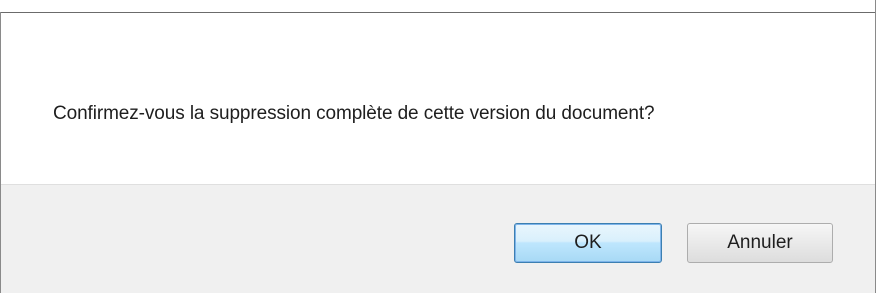 Image resolution: width=876 pixels, height=293 pixels. Describe the element at coordinates (760, 243) in the screenshot. I see `cancel-button: Annuler` at that location.